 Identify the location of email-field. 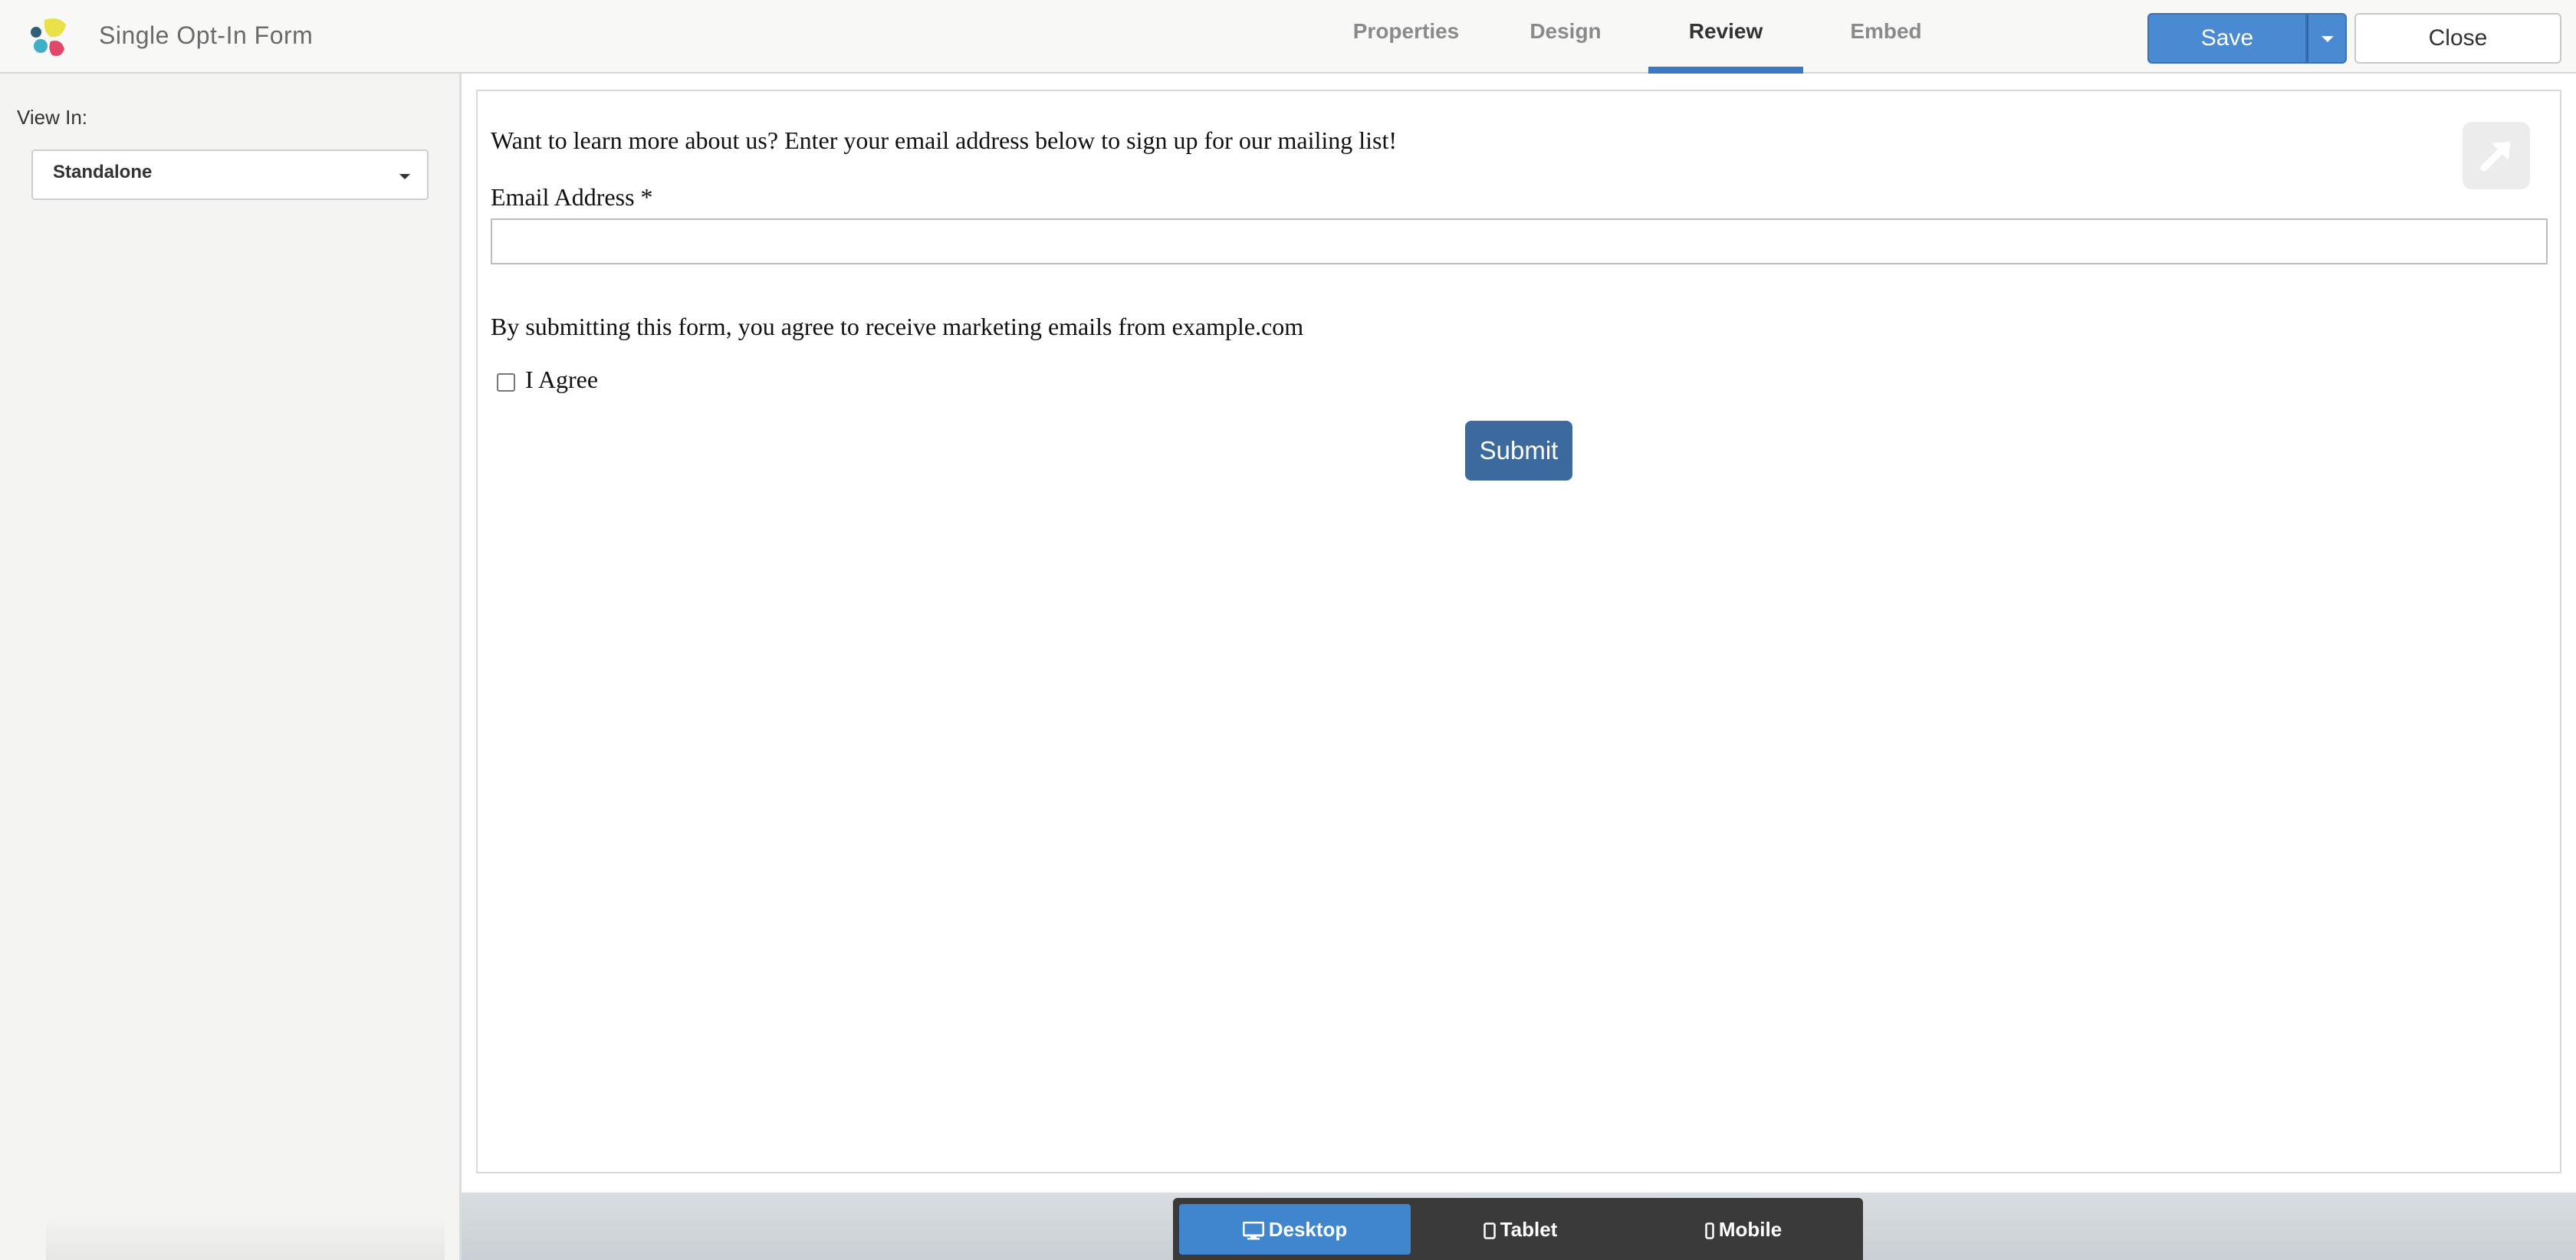
(1520, 241).